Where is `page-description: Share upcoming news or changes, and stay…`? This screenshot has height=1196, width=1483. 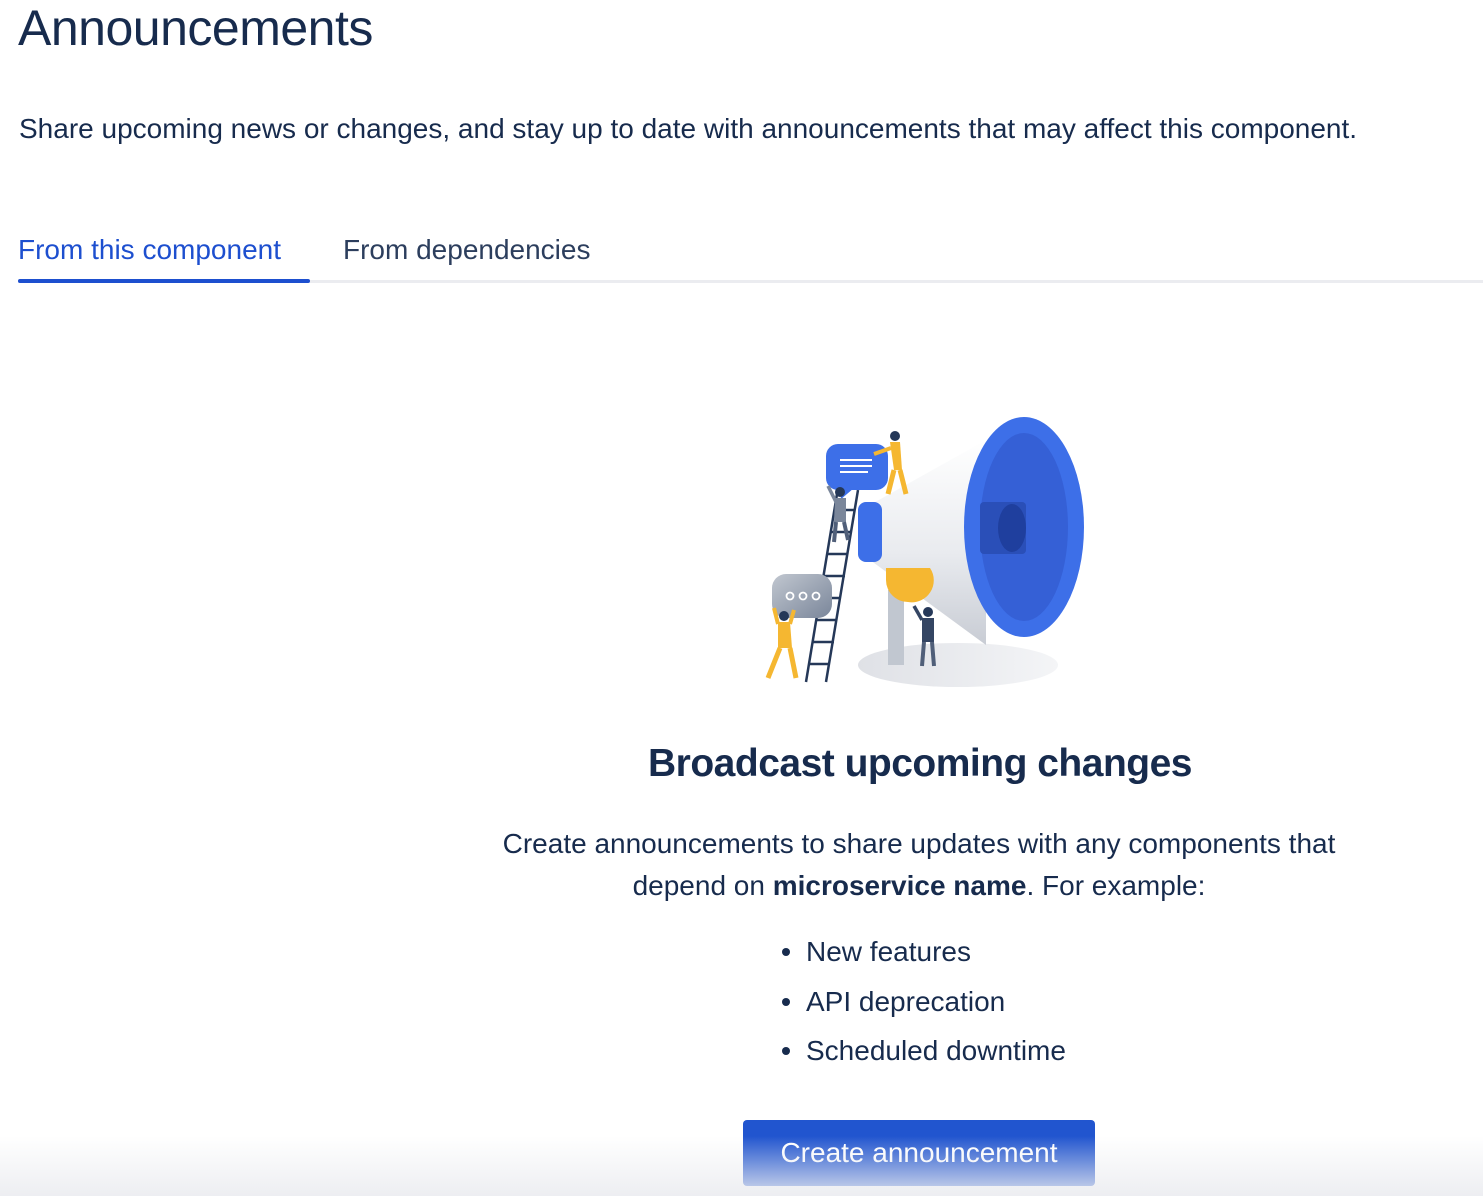 page-description: Share upcoming news or changes, and stay… is located at coordinates (688, 128).